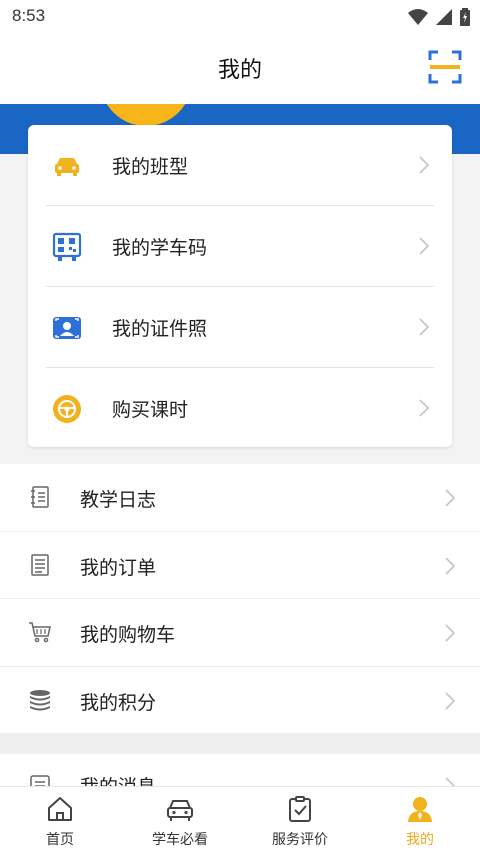 This screenshot has width=480, height=853. What do you see at coordinates (160, 248) in the screenshot?
I see `card-item-label: 我的学车码` at bounding box center [160, 248].